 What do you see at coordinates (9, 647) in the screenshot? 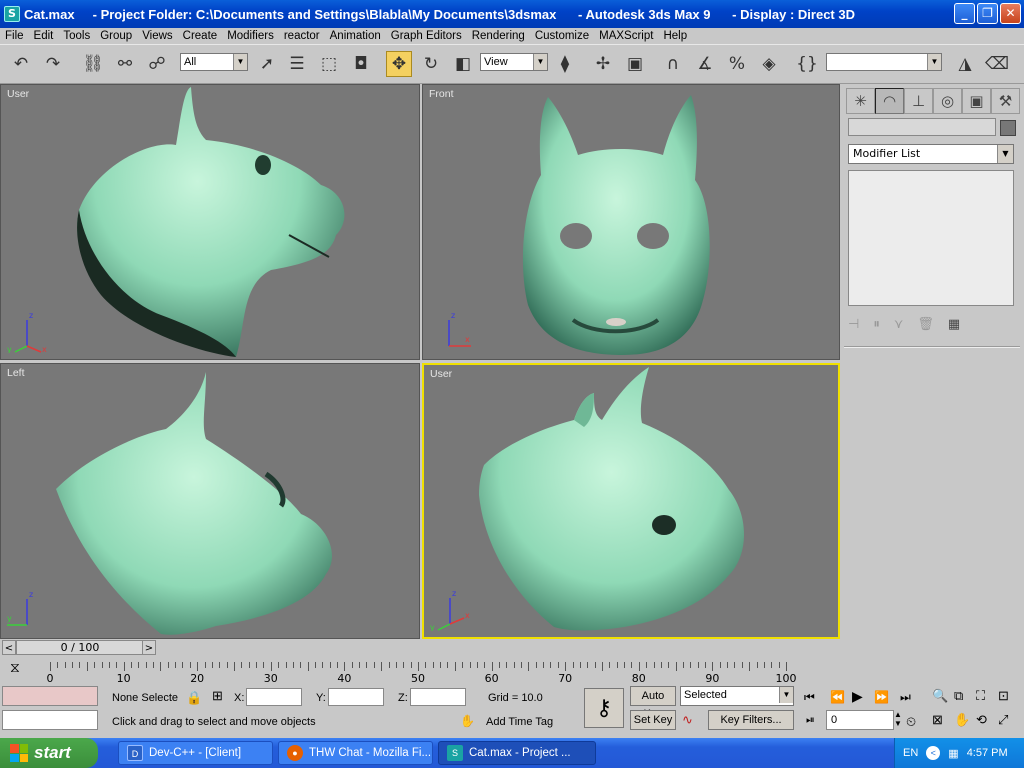
I see `time-slider-prev-icon: <` at bounding box center [9, 647].